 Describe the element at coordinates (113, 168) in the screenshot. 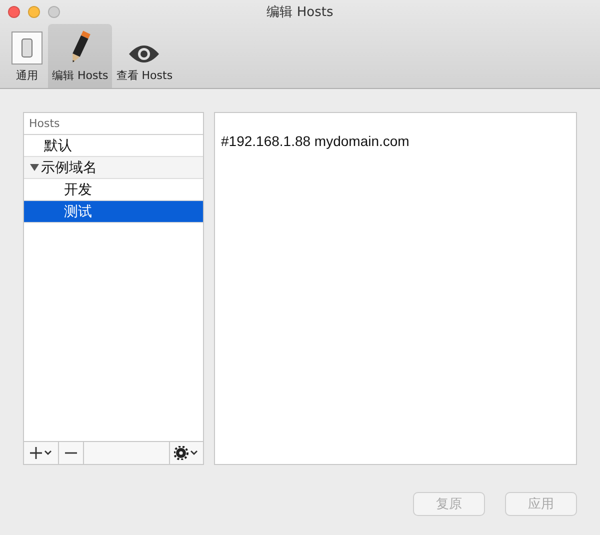

I see `group-row: 示例域名` at that location.